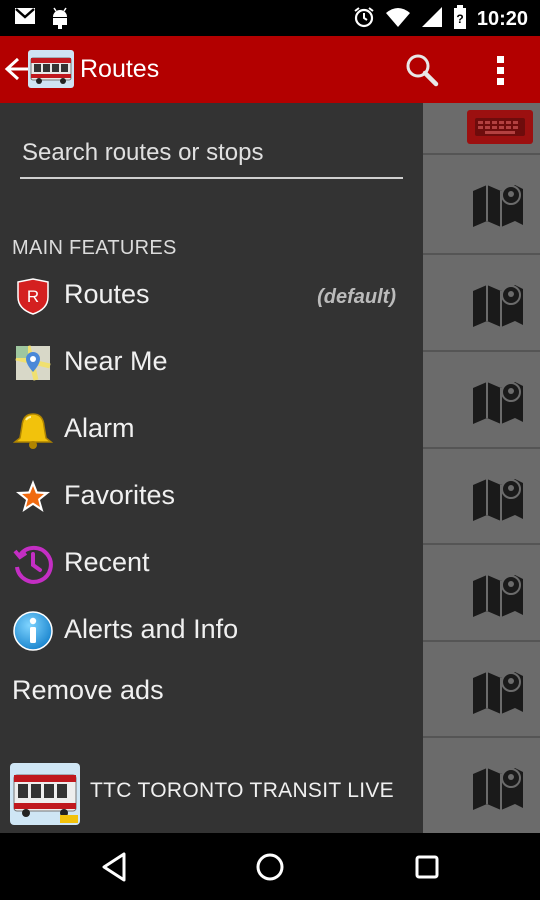  I want to click on menu-item-label: Alerts and Info, so click(151, 629).